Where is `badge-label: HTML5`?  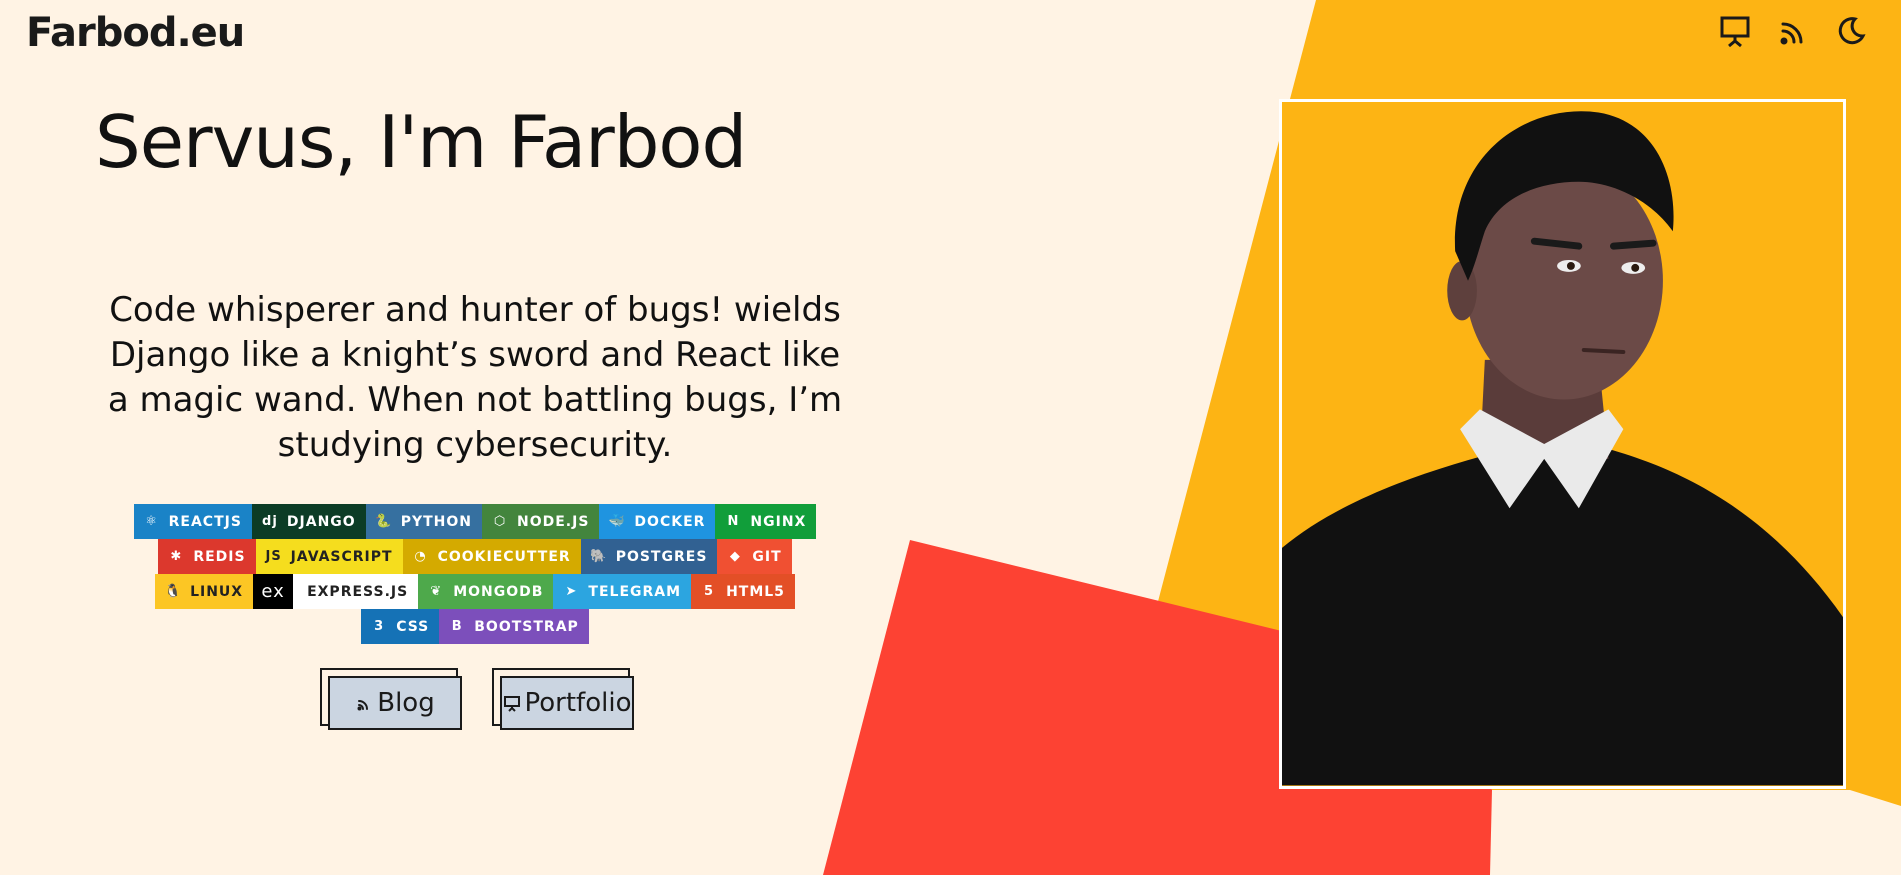
badge-label: HTML5 is located at coordinates (755, 591).